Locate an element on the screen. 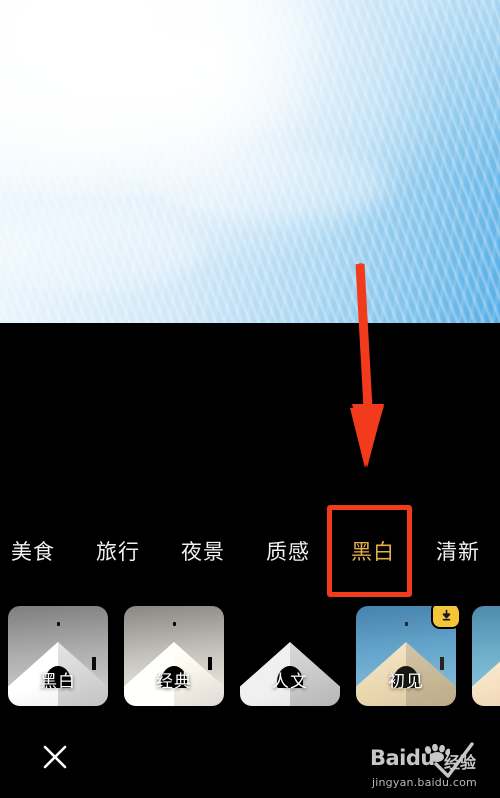 The image size is (500, 798). category-tab-qingxin: 清新 is located at coordinates (458, 552).